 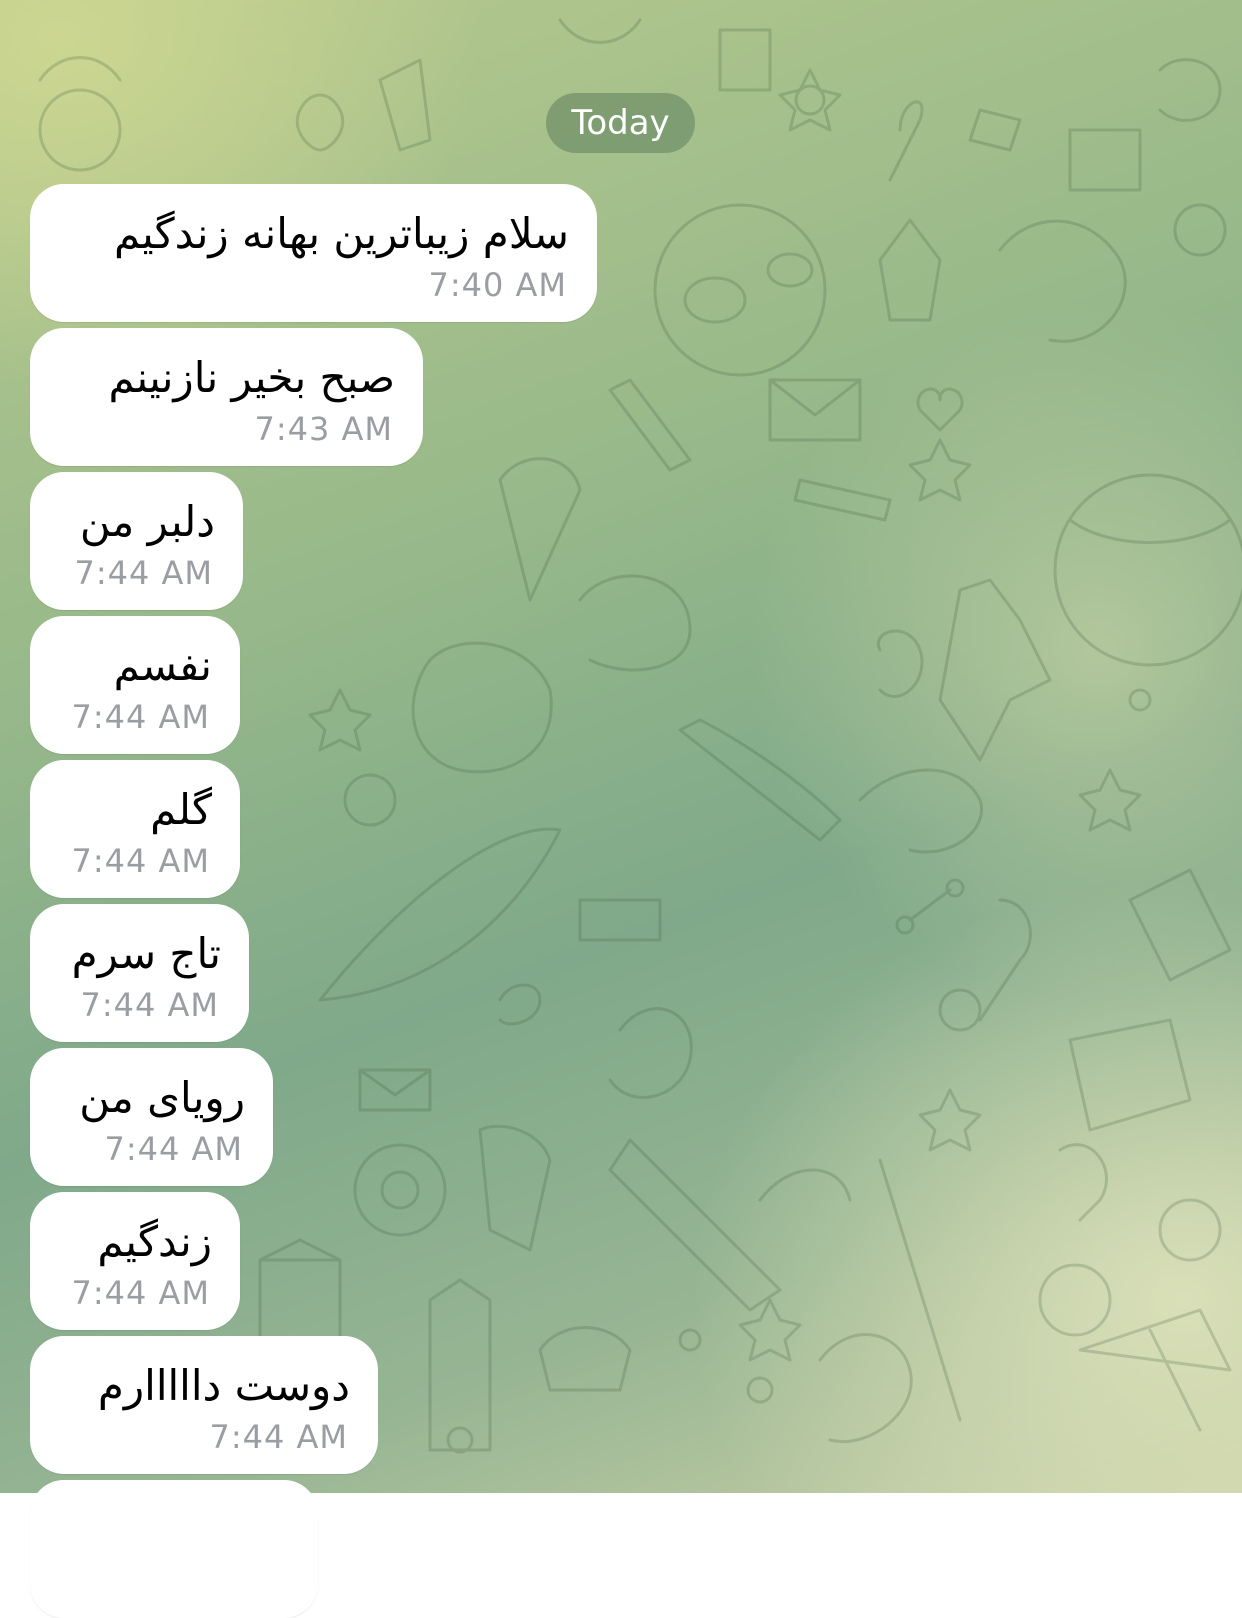 I want to click on message-bubble: رویای من 7:44 AM, so click(x=151, y=1117).